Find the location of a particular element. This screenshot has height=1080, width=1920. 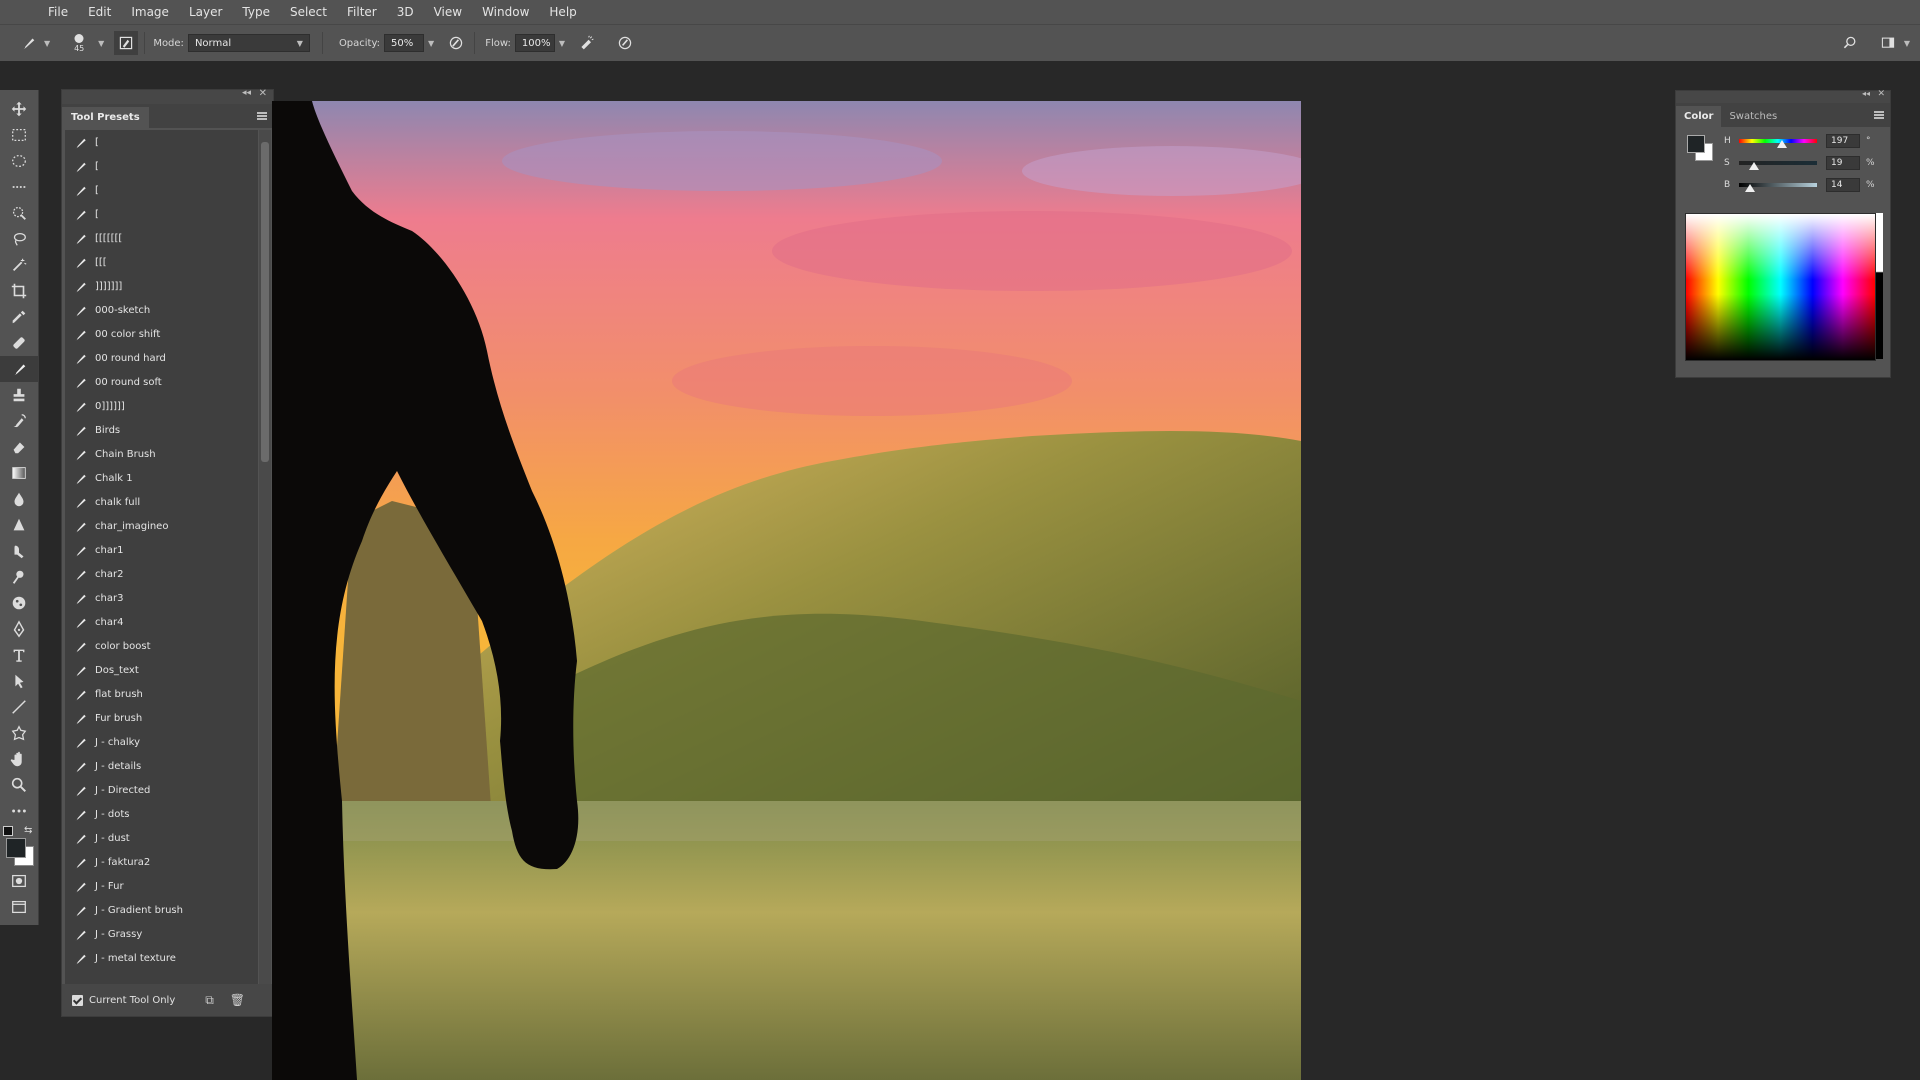

hue-slider-knob is located at coordinates (1781, 144).